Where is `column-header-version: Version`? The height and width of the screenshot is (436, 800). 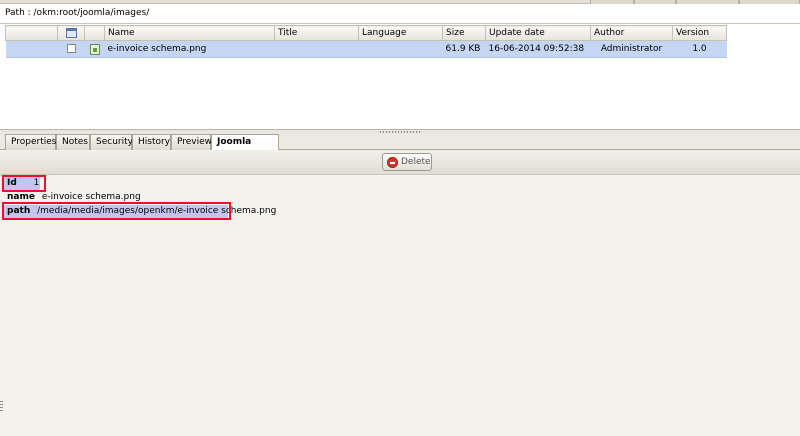
column-header-version: Version is located at coordinates (699, 33).